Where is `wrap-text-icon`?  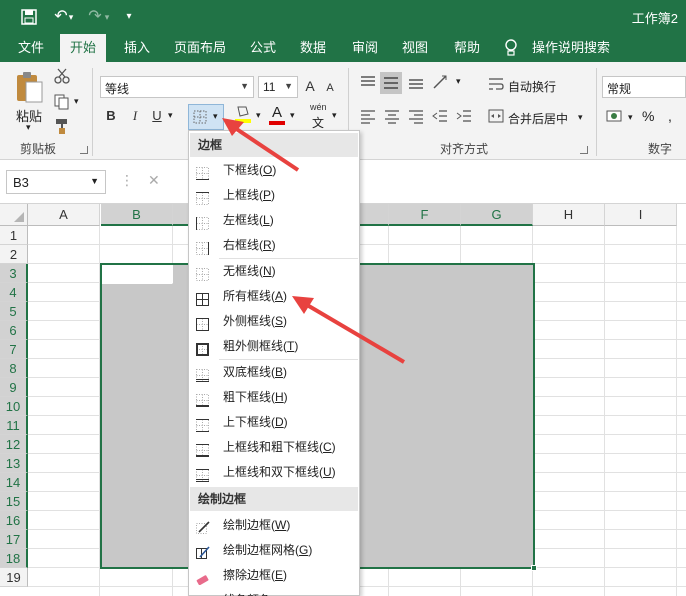
wrap-text-icon is located at coordinates (496, 84).